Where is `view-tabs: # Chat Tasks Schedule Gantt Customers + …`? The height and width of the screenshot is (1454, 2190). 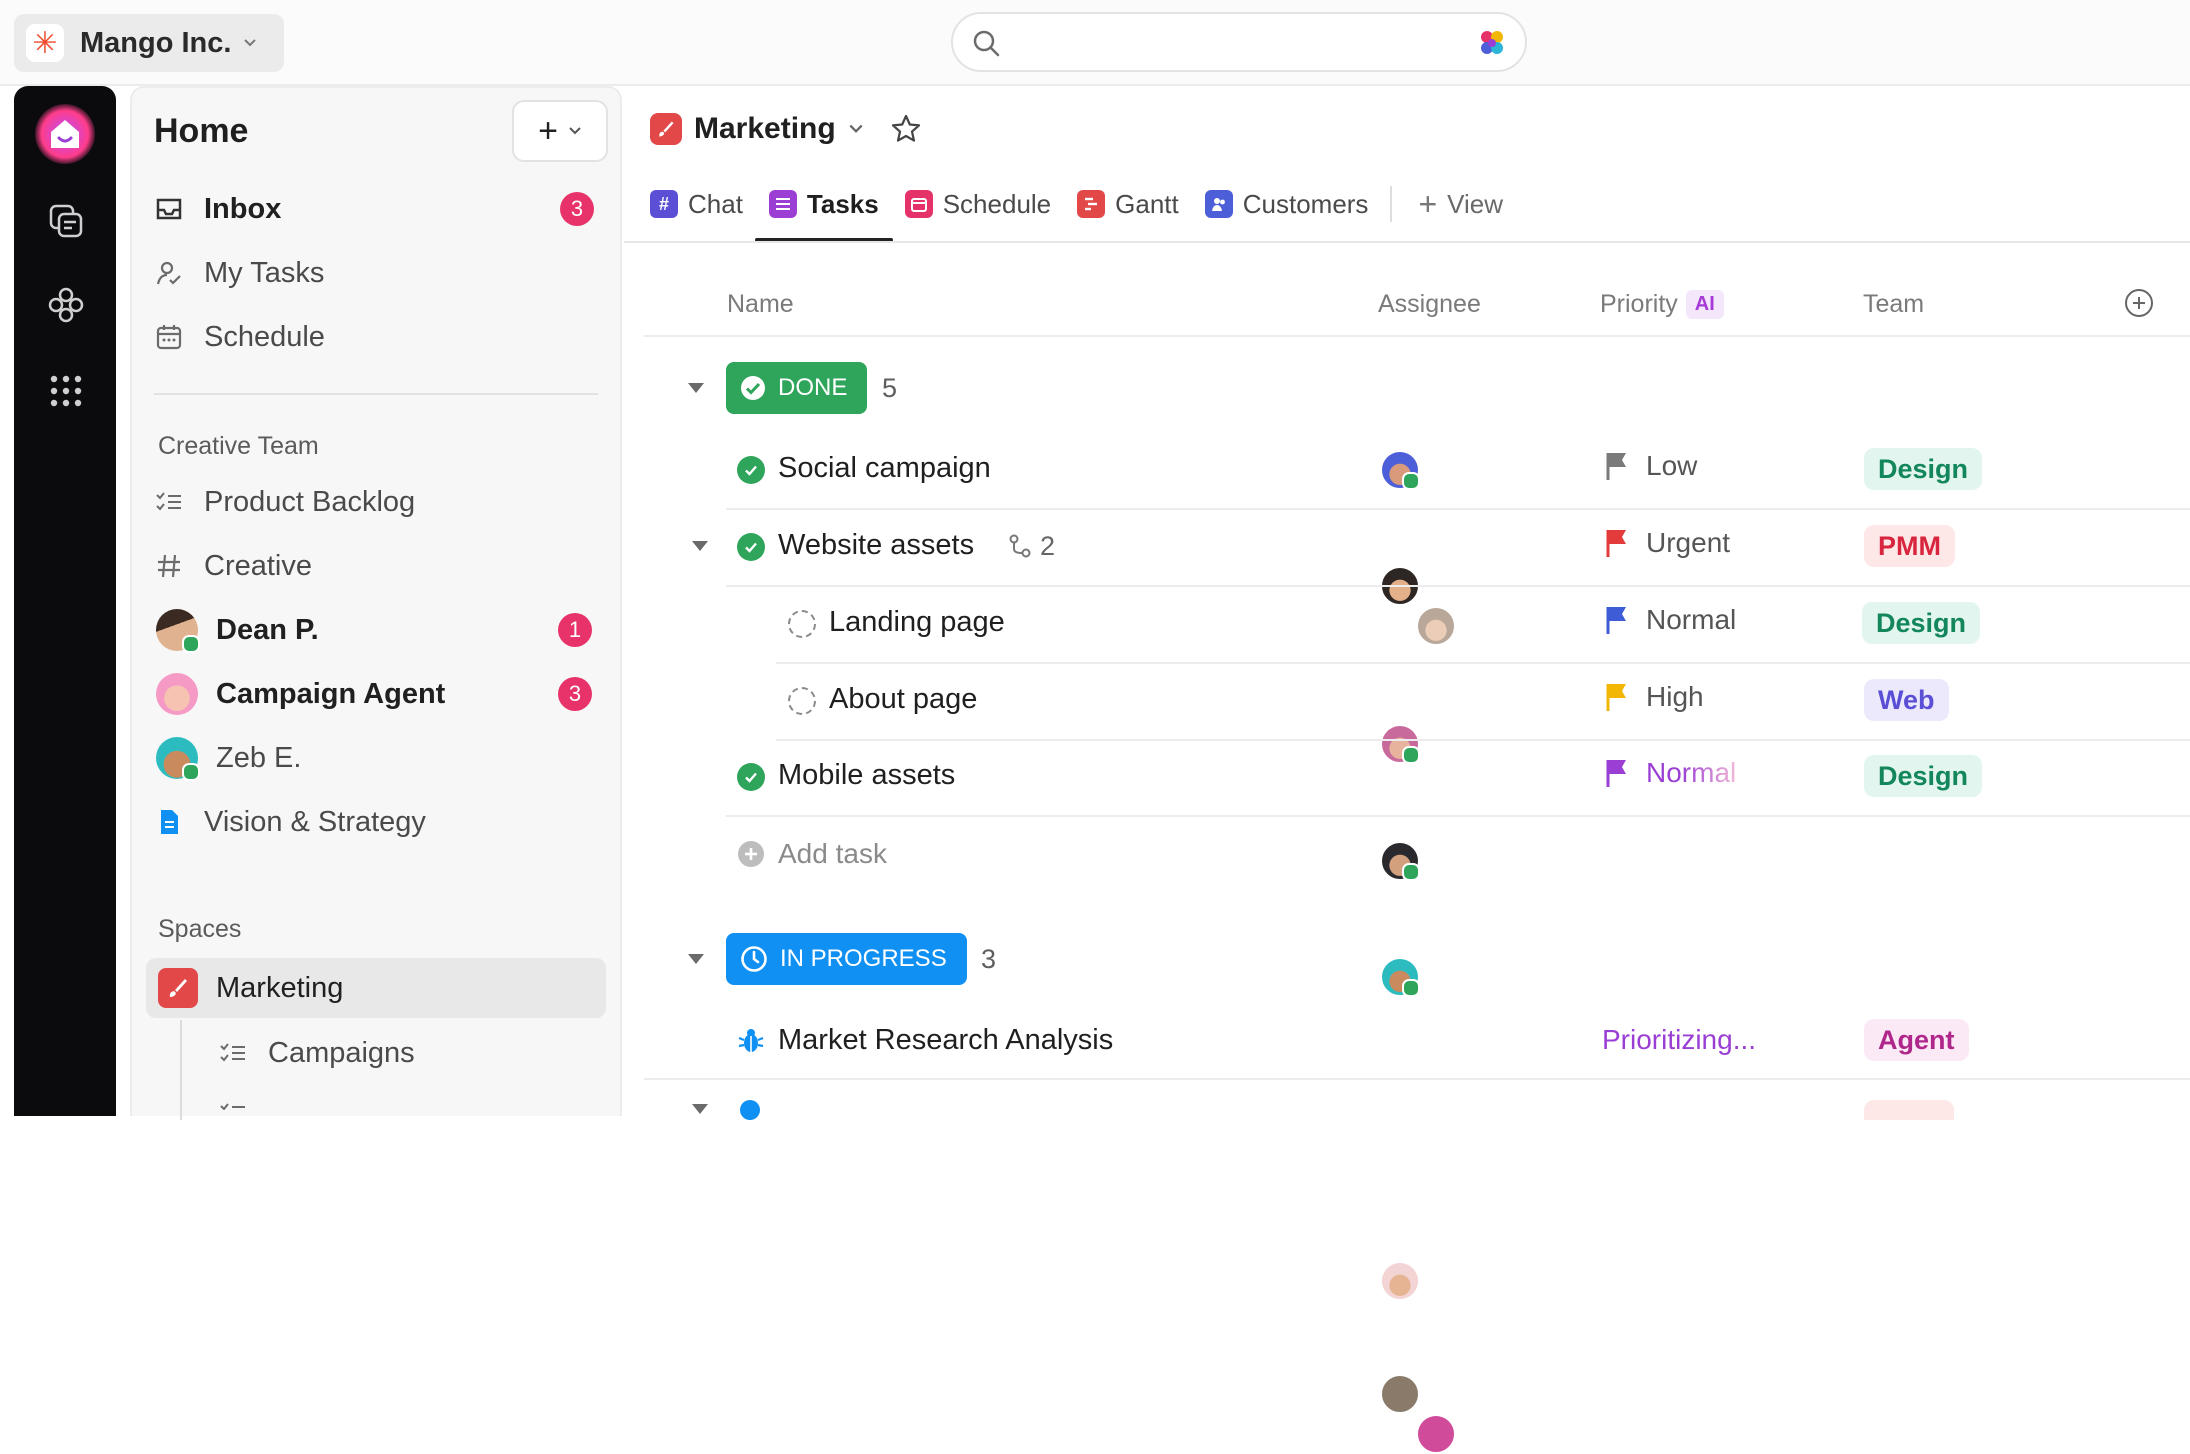 view-tabs: # Chat Tasks Schedule Gantt Customers + … is located at coordinates (1089, 211).